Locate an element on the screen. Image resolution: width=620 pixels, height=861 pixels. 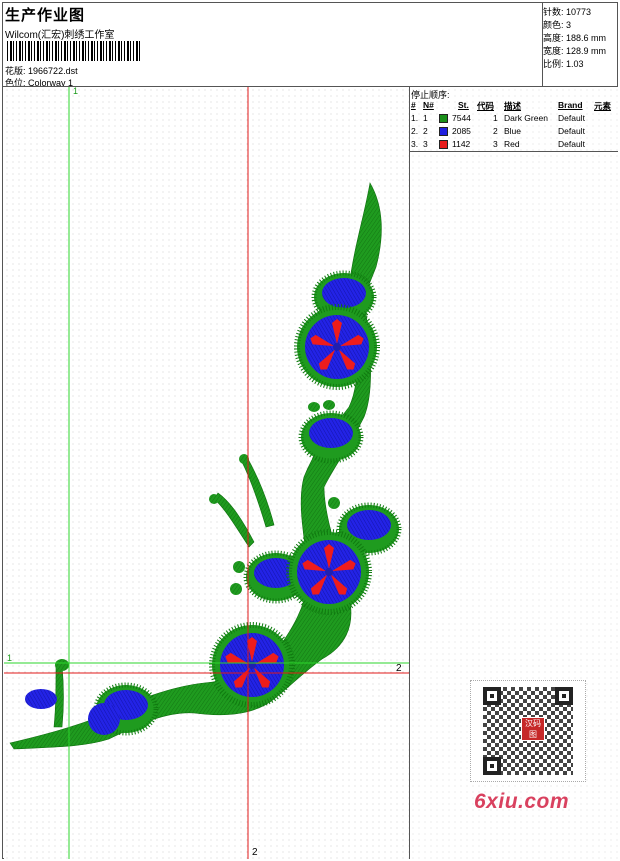
guide-label-red-right: 2 is located at coordinates (399, 668).